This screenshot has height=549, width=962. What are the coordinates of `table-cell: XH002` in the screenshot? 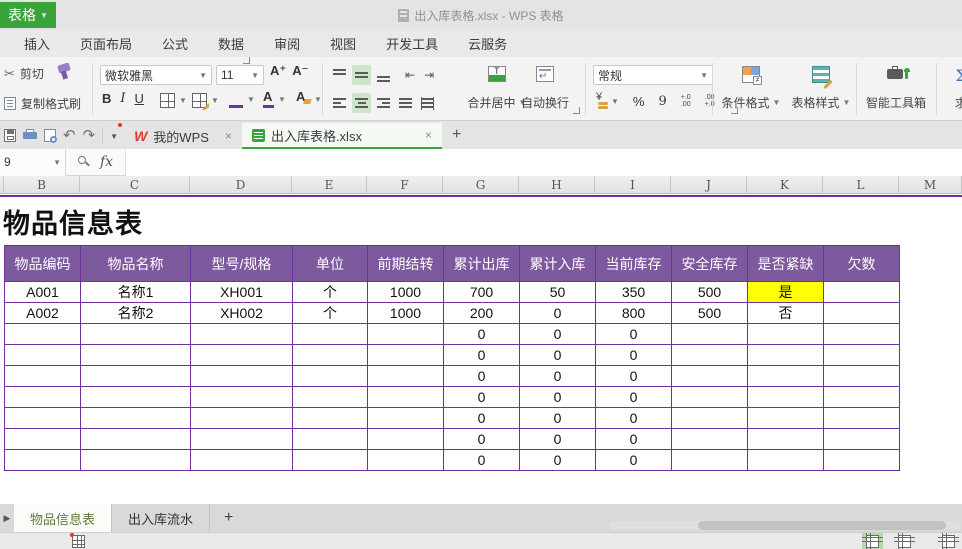 It's located at (241, 313).